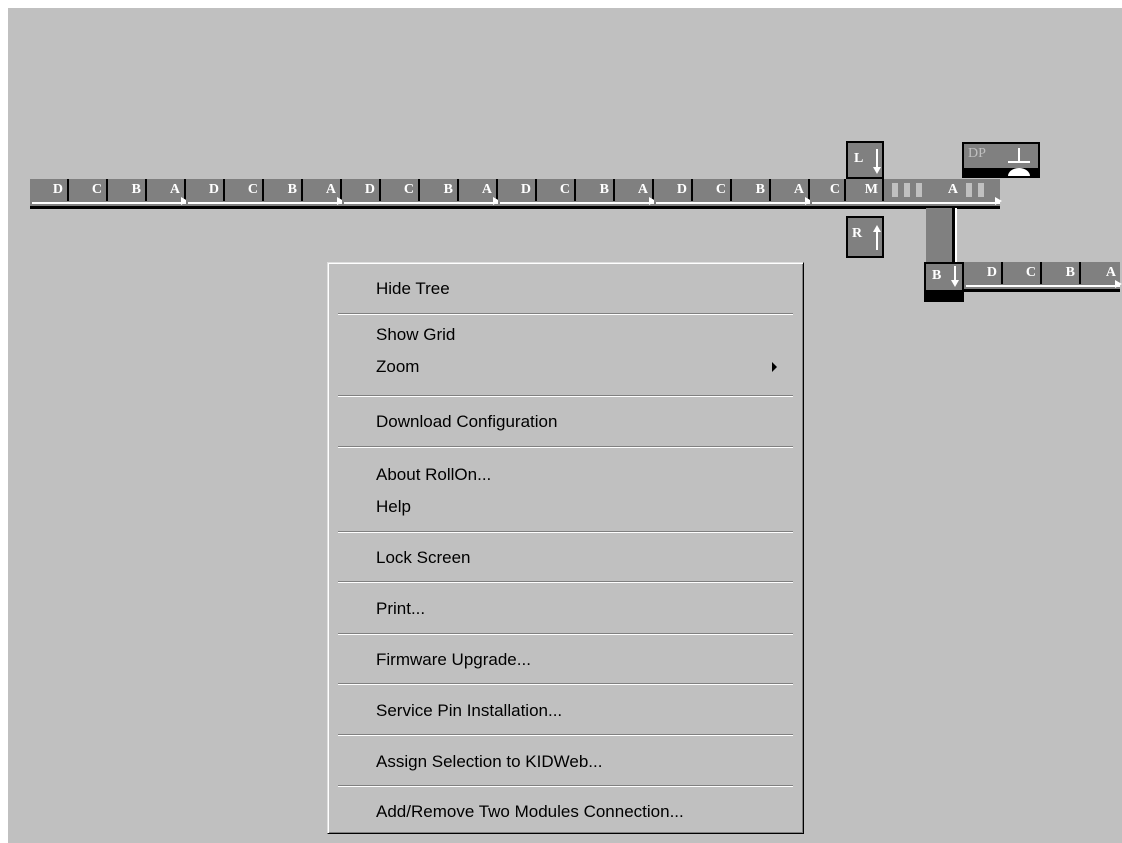 The width and height of the screenshot is (1122, 843). What do you see at coordinates (283, 190) in the screenshot?
I see `zone-2-b: B` at bounding box center [283, 190].